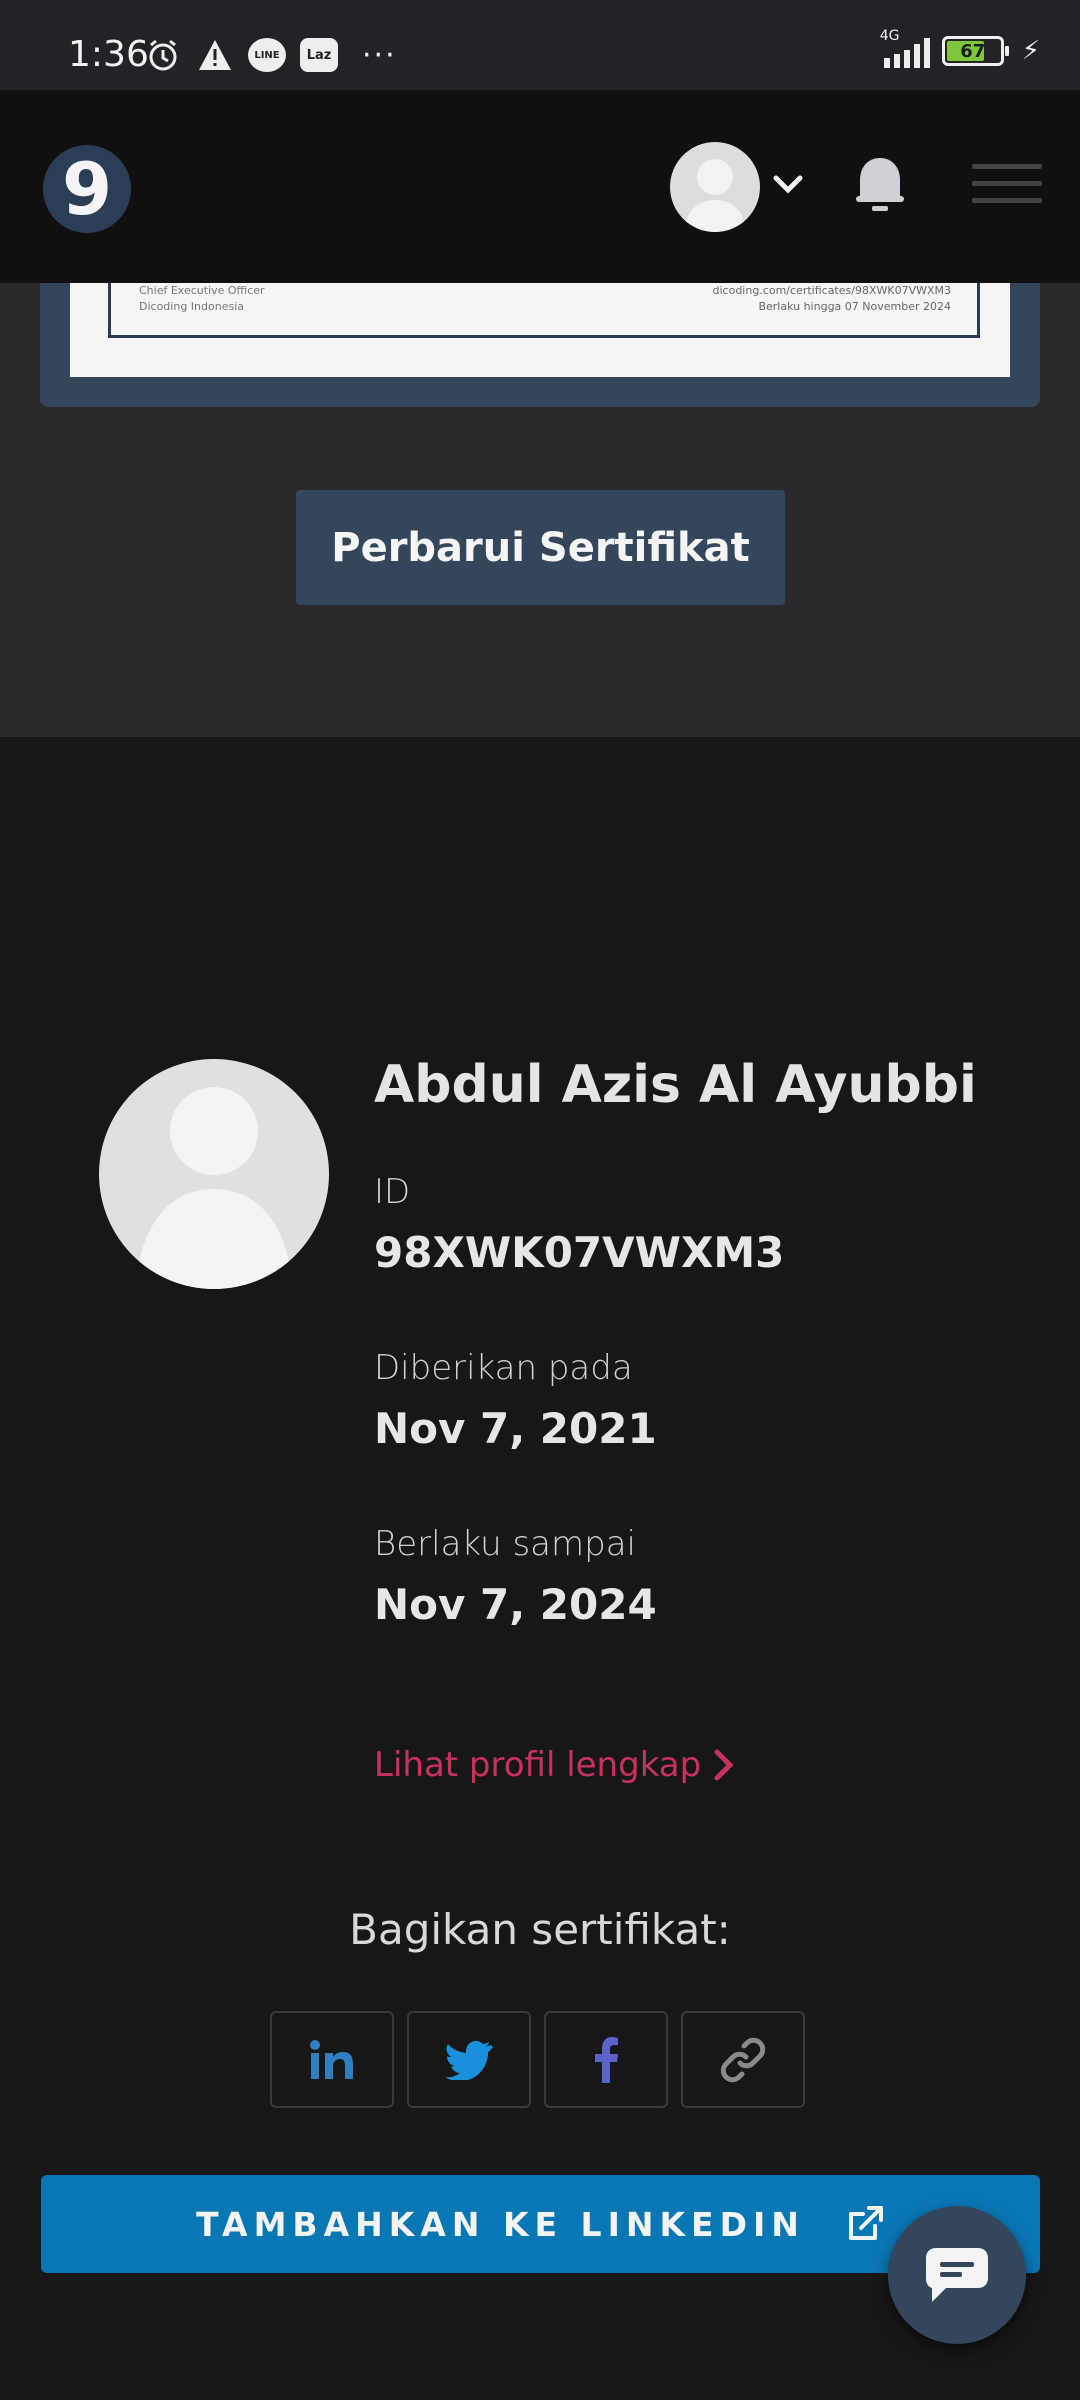 Image resolution: width=1080 pixels, height=2400 pixels. What do you see at coordinates (854, 306) in the screenshot?
I see `certificate-valid-until: Berlaku hingga 07 November 2024` at bounding box center [854, 306].